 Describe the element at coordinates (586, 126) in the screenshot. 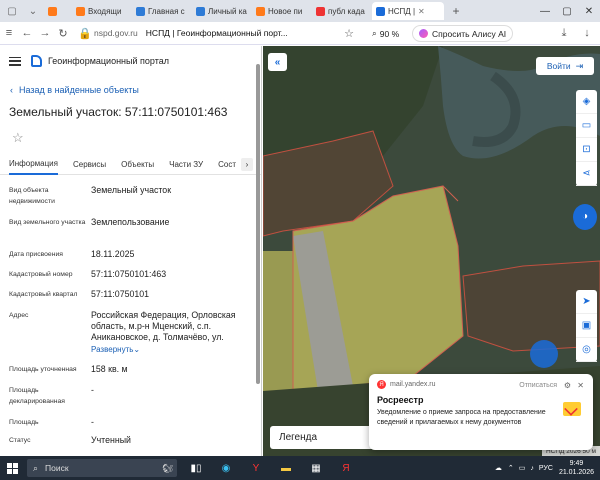

I see `ruler-icon: ▭` at that location.